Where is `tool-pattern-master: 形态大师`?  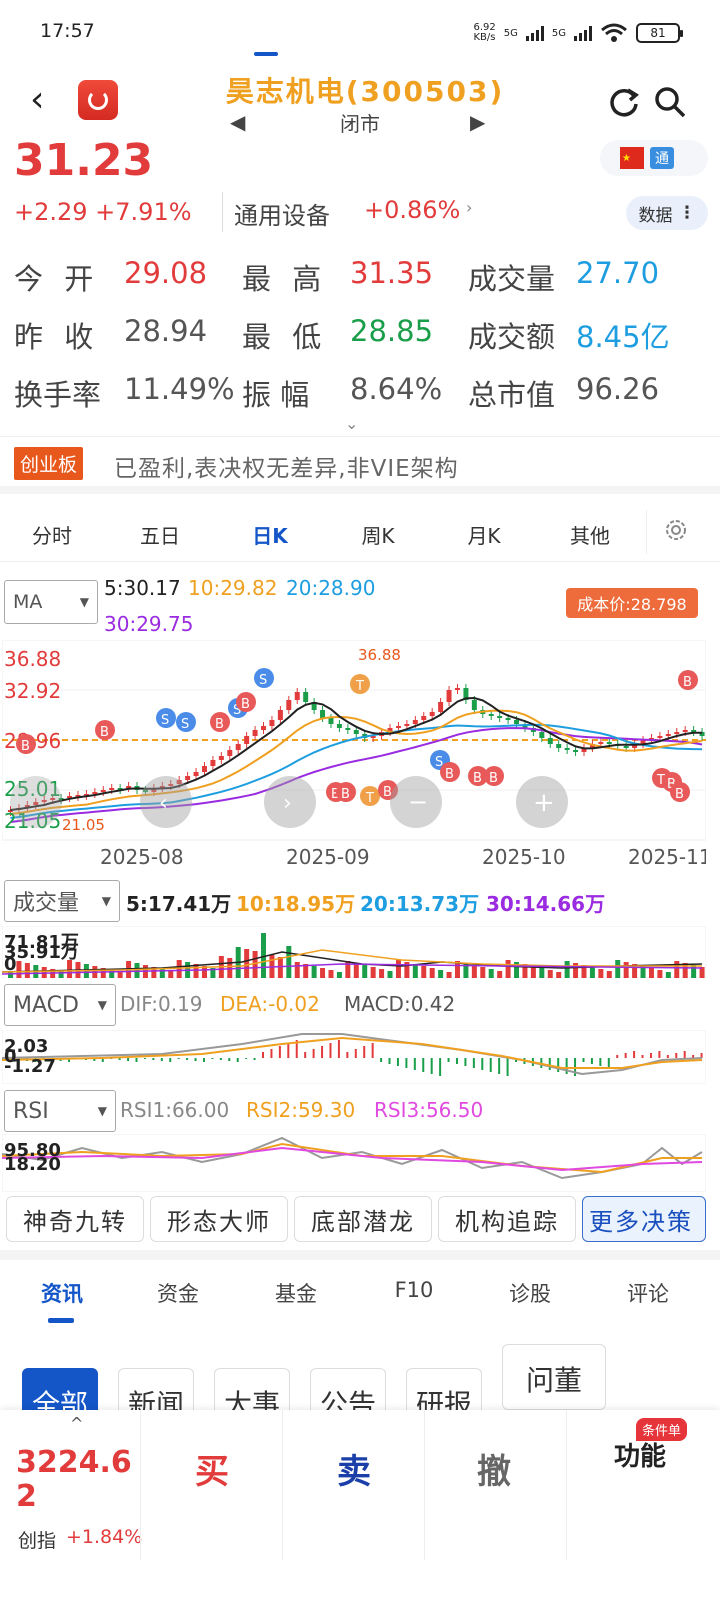
tool-pattern-master: 形态大师 is located at coordinates (219, 1219).